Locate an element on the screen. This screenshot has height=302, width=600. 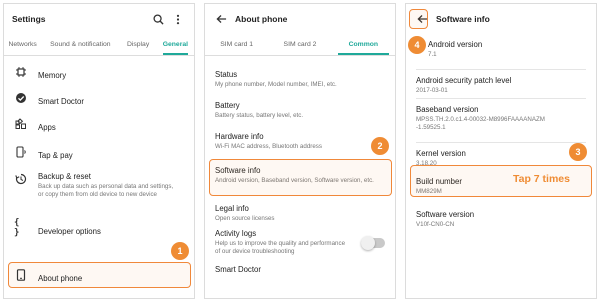
list-item-legal-info: Legal info Open source licenses is located at coordinates (300, 211).